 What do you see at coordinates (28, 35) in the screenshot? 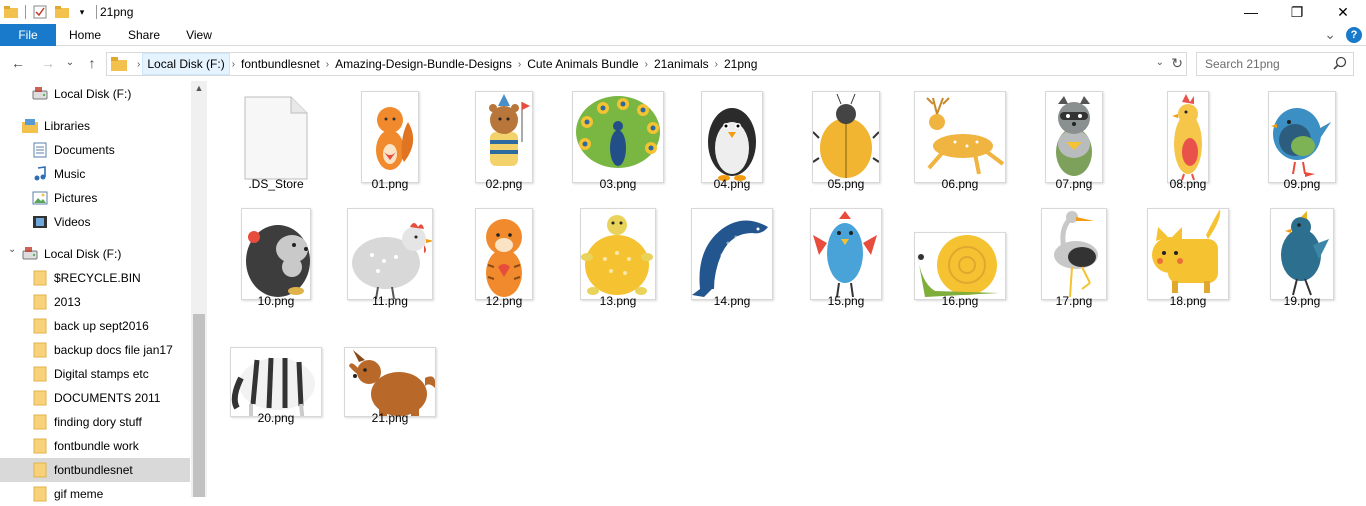
I see `tab-file: File` at bounding box center [28, 35].